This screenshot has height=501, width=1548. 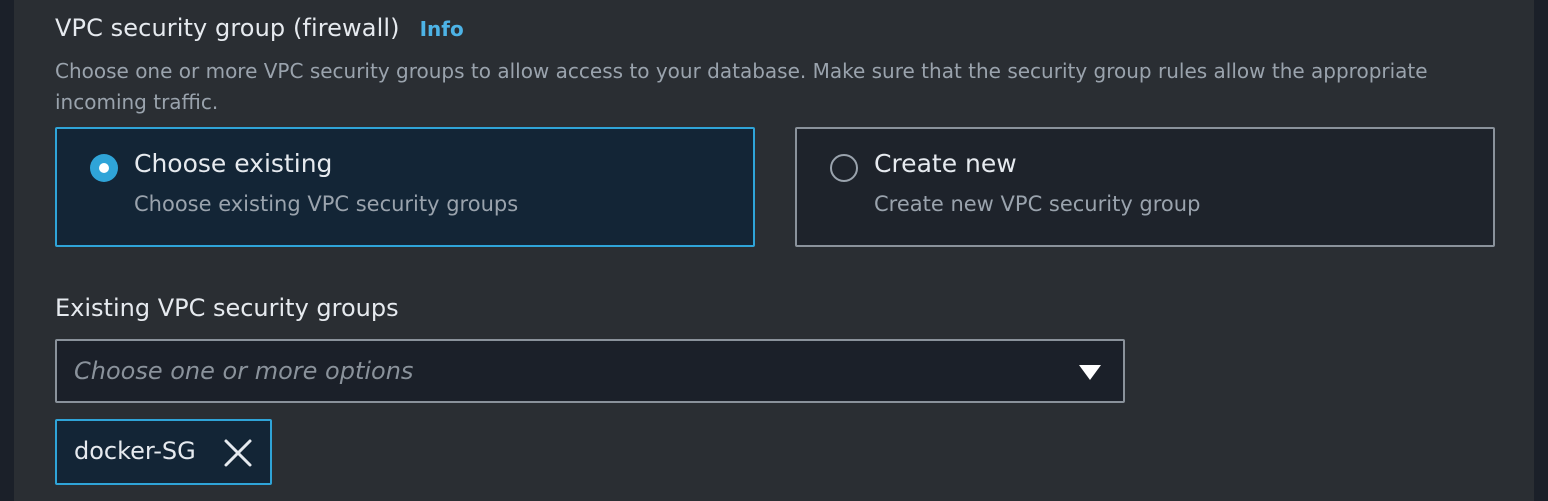 I want to click on section-title: VPC security group (firewall), so click(x=227, y=28).